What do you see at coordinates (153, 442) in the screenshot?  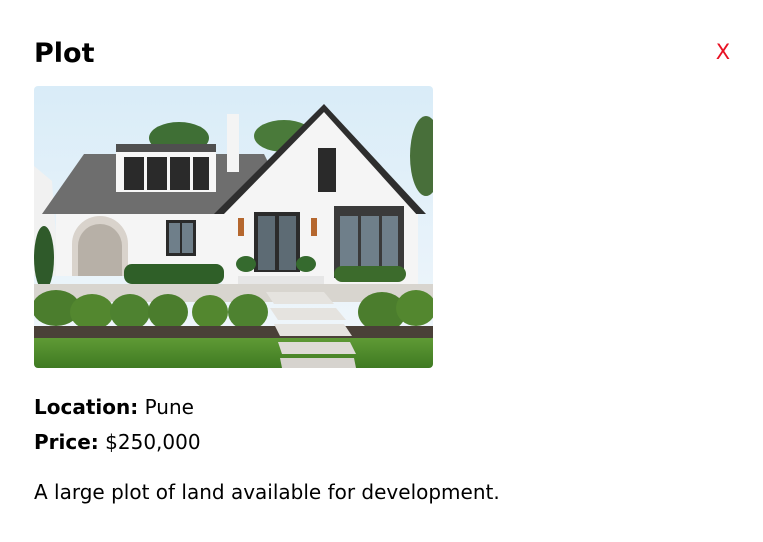 I see `price-value: $250,000` at bounding box center [153, 442].